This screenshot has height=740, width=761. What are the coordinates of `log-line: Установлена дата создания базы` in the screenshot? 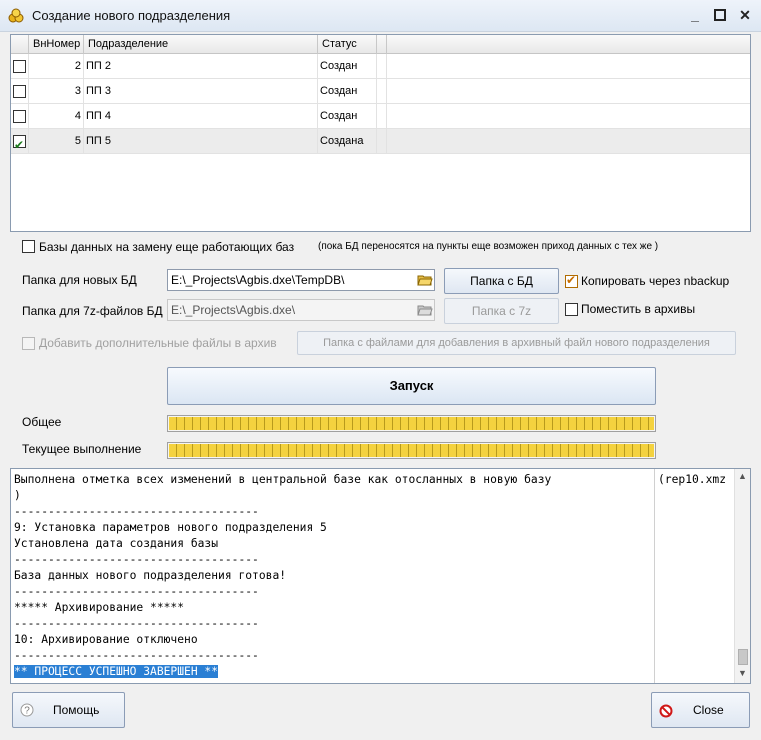 It's located at (116, 543).